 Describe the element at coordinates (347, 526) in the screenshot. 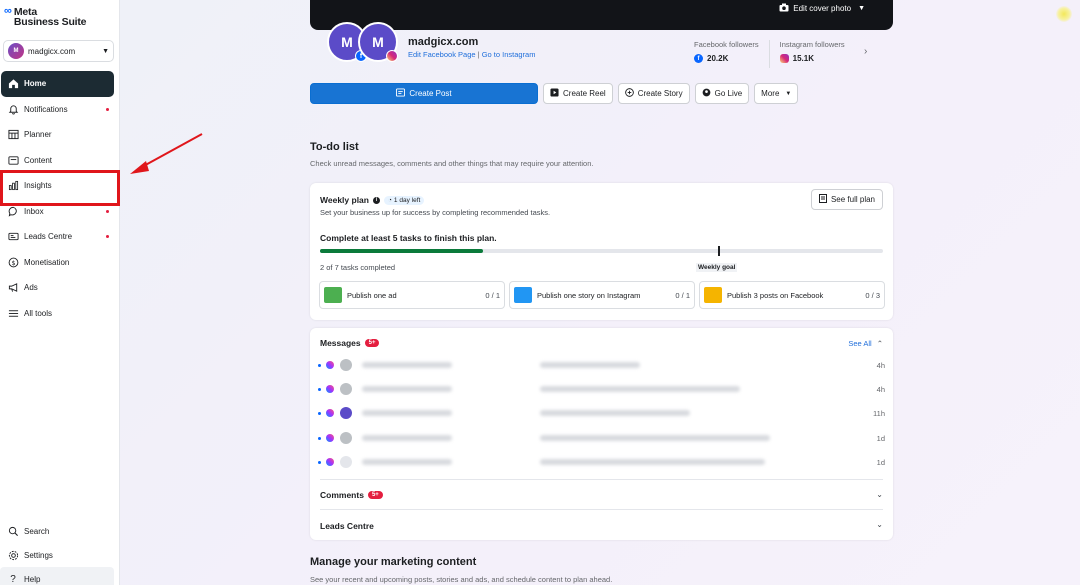

I see `leads-centre-section-header: Leads Centre` at that location.